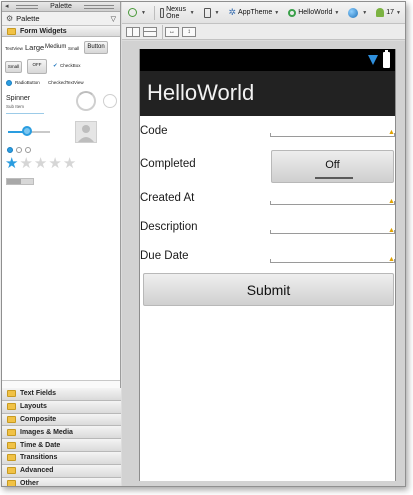 This screenshot has width=413, height=495. I want to click on locale-selector: ▼, so click(357, 13).